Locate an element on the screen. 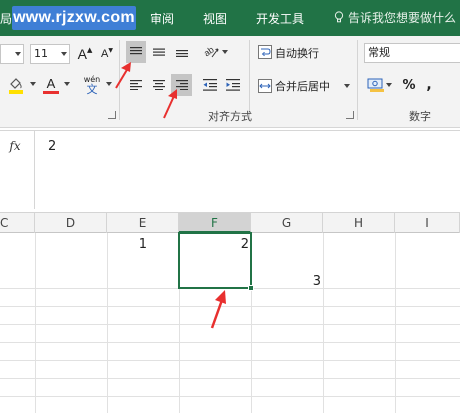  fill-handle is located at coordinates (251, 288).